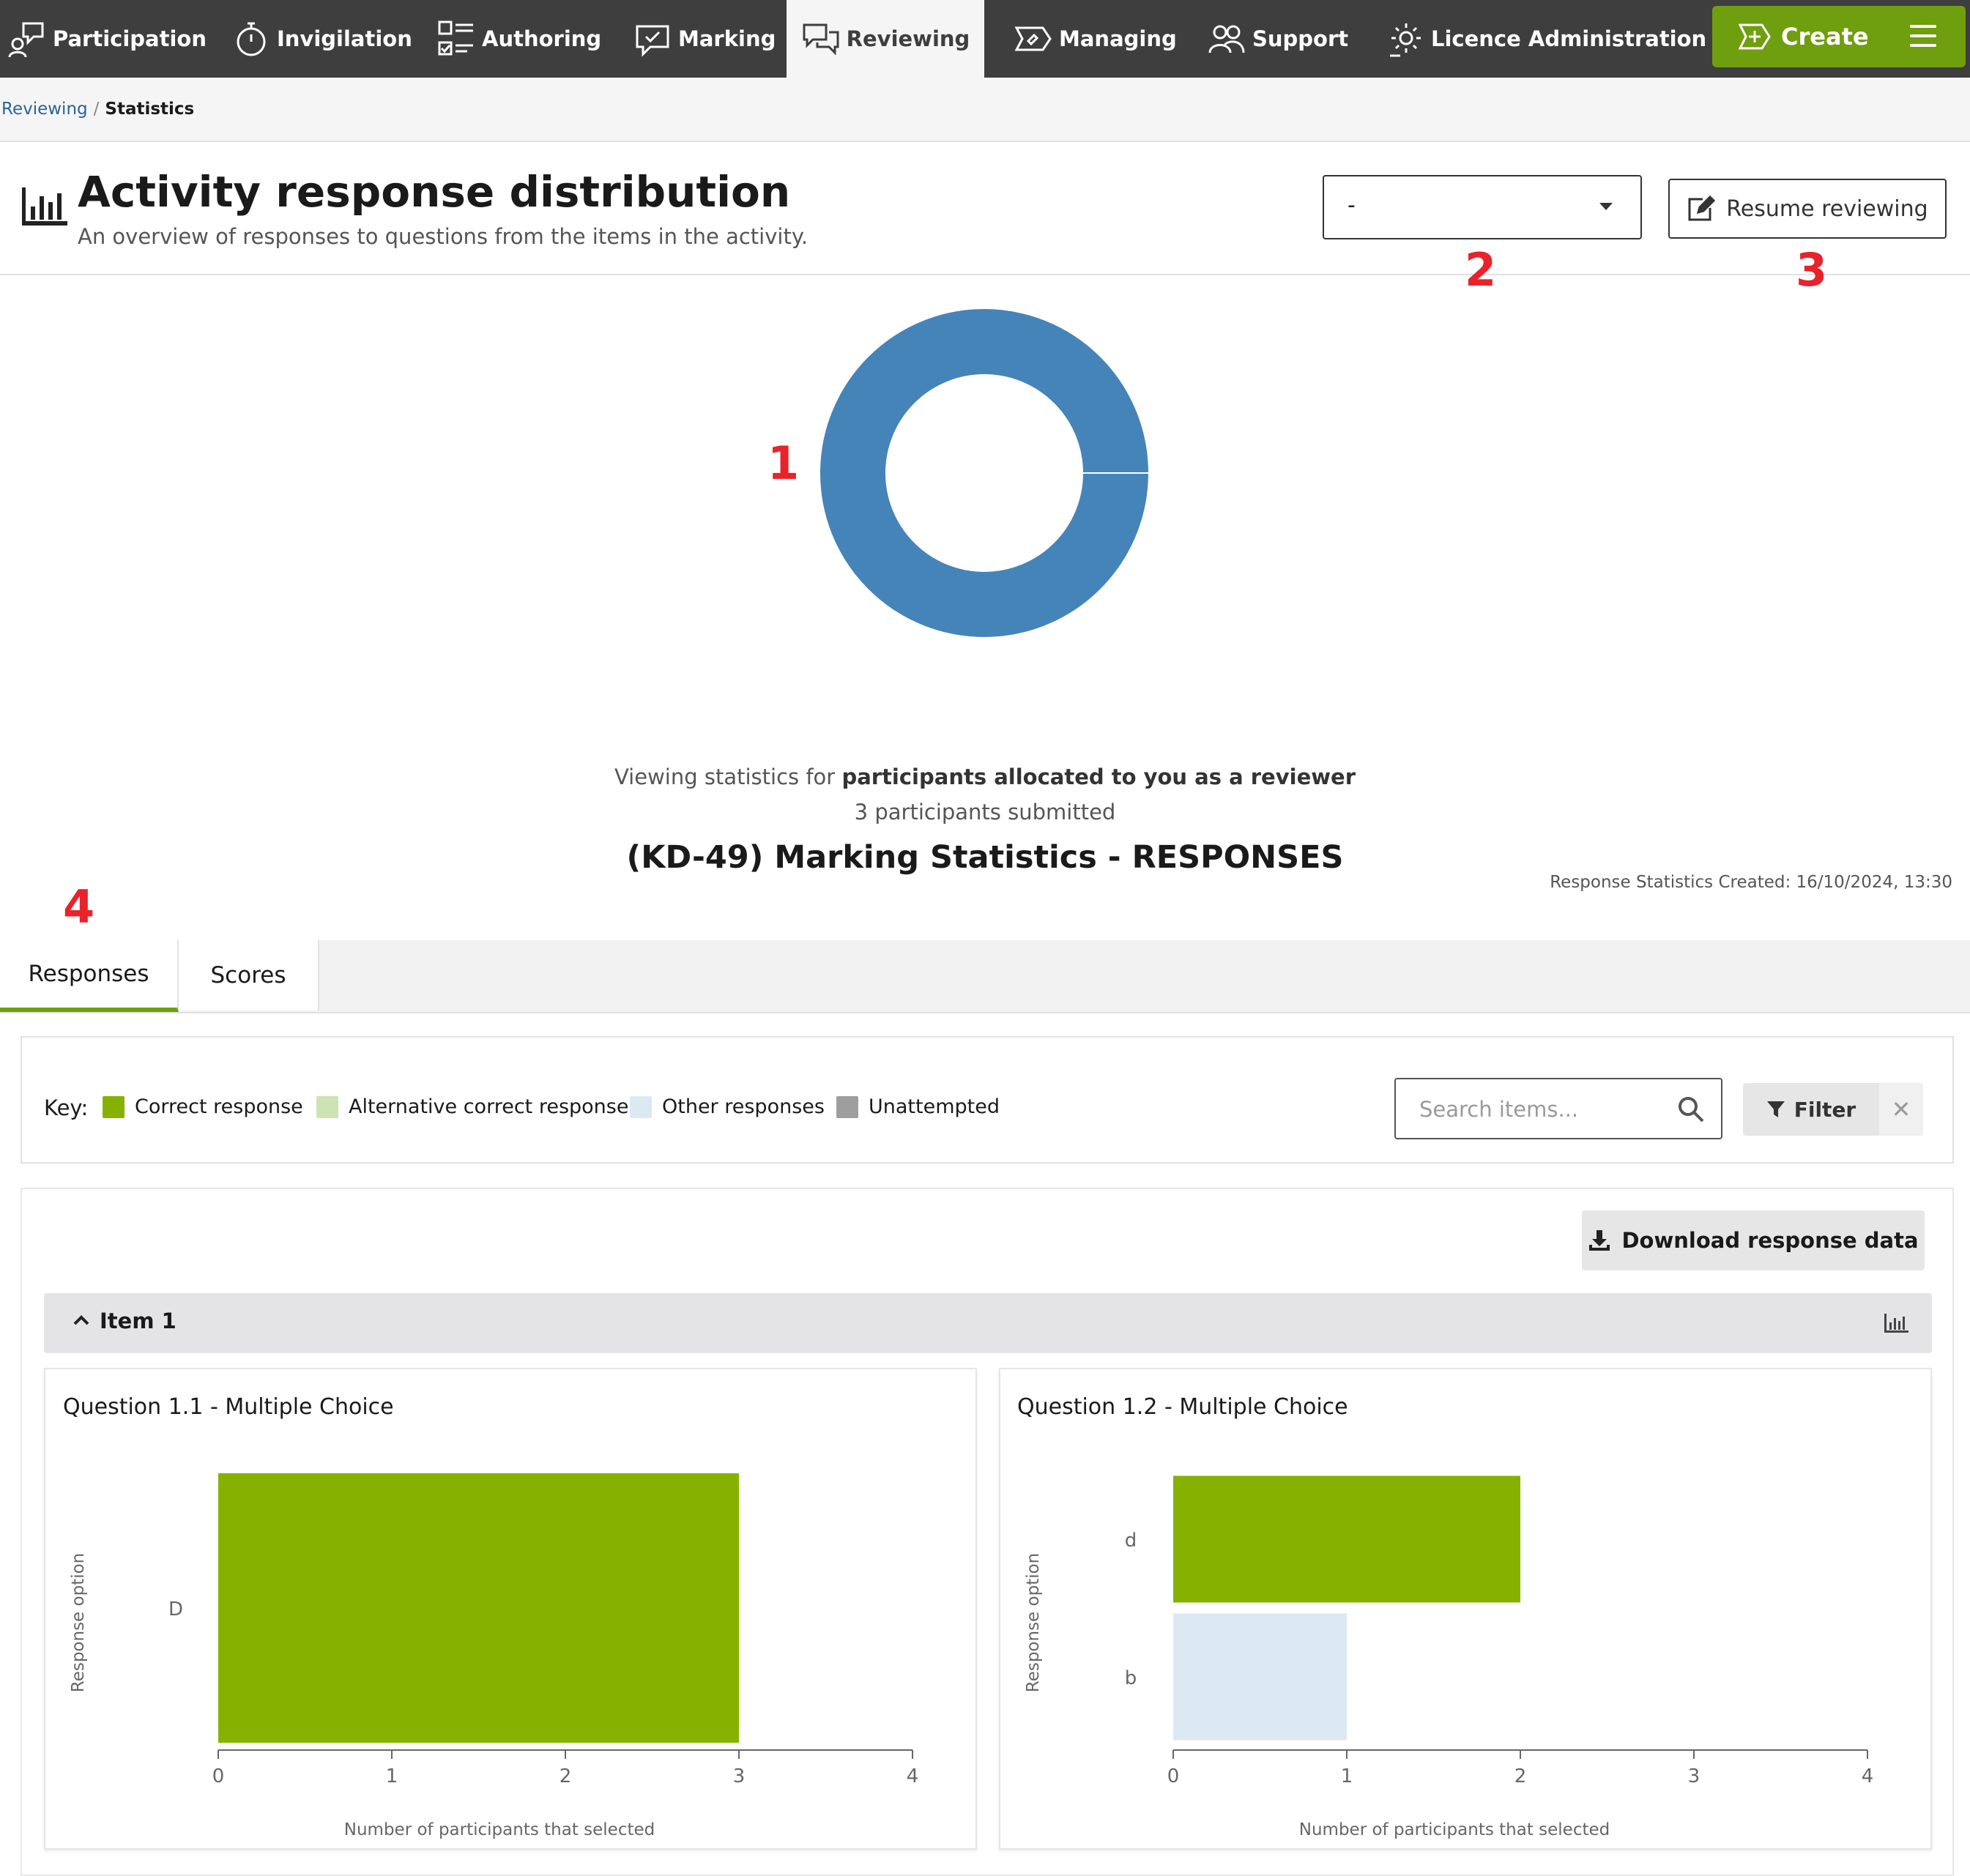  Describe the element at coordinates (66, 1108) in the screenshot. I see `key-label: Key:` at that location.